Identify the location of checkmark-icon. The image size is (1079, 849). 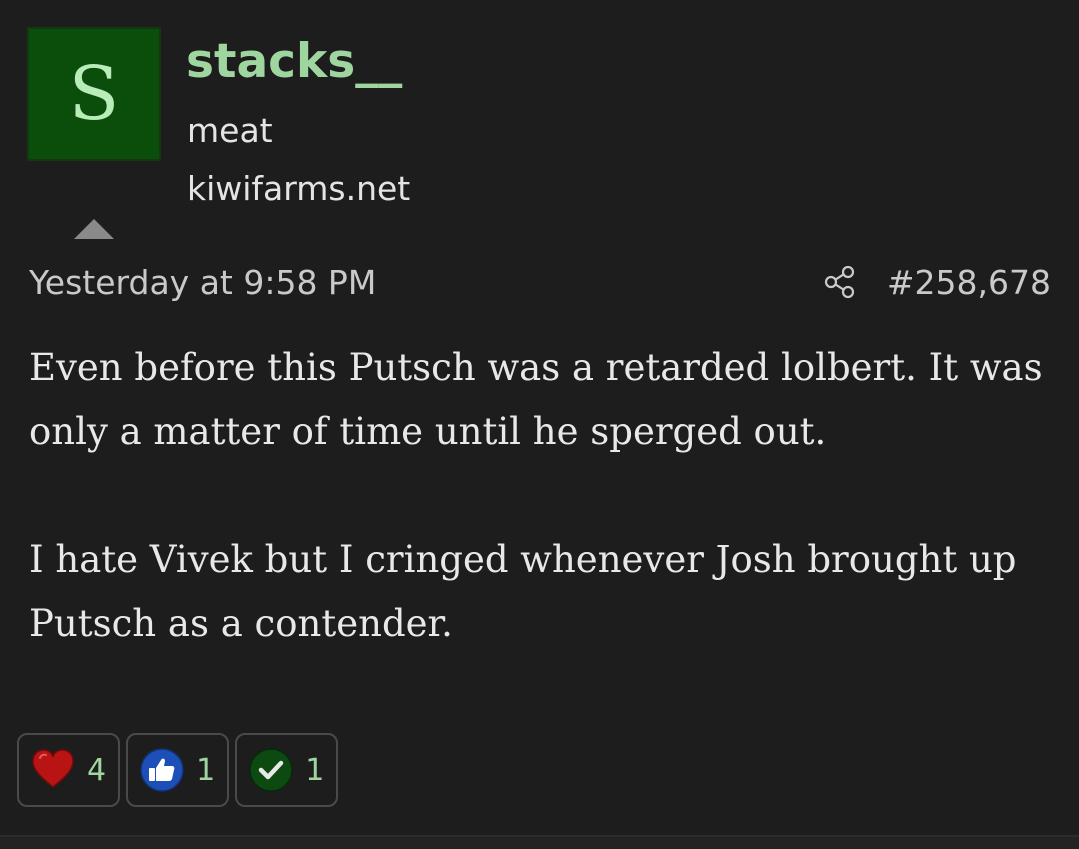
(271, 770).